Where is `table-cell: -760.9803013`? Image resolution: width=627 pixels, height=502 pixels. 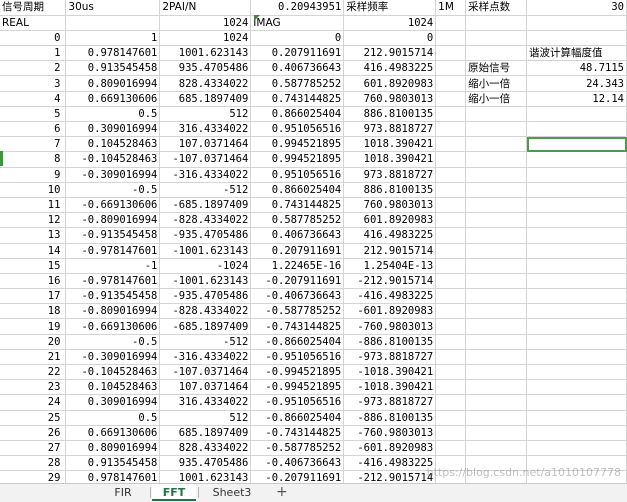 table-cell: -760.9803013 is located at coordinates (390, 433).